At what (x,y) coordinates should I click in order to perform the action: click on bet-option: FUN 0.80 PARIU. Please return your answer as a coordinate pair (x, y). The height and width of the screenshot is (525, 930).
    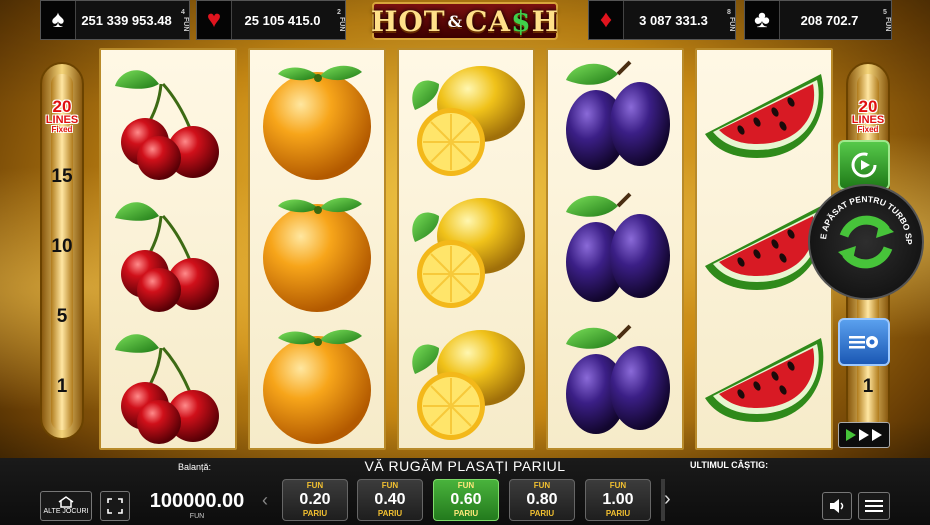
    Looking at the image, I should click on (542, 500).